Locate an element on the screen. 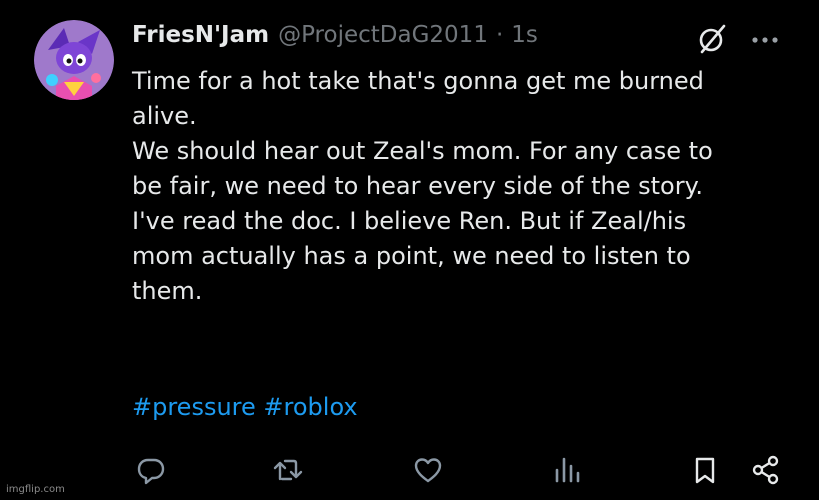 The height and width of the screenshot is (500, 819). hashtags: #pressure #roblox is located at coordinates (245, 407).